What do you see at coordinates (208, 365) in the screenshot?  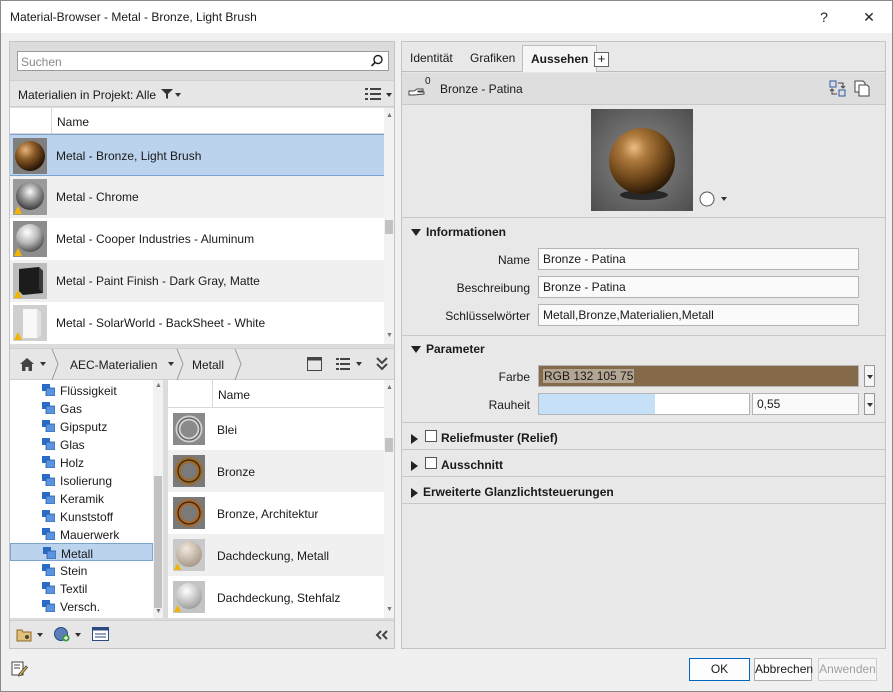 I see `breadcrumb-item: Metall` at bounding box center [208, 365].